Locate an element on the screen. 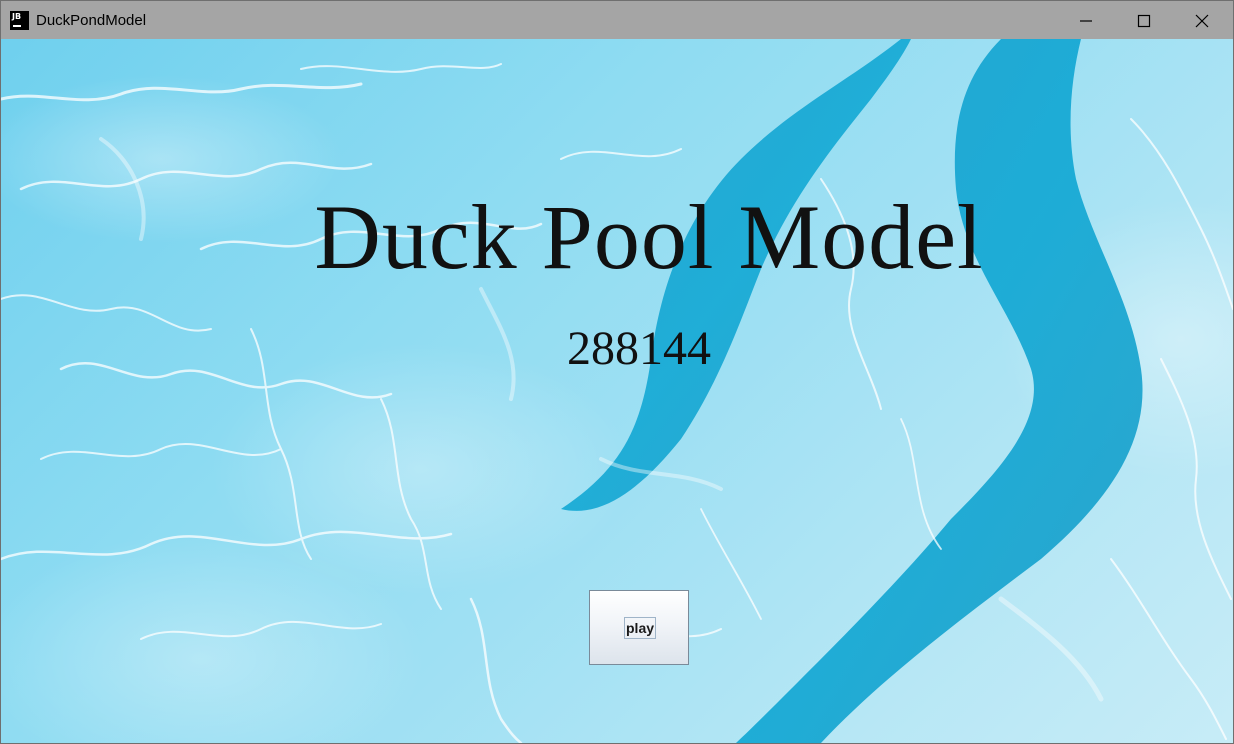 The image size is (1234, 744). minimize-icon is located at coordinates (1086, 21).